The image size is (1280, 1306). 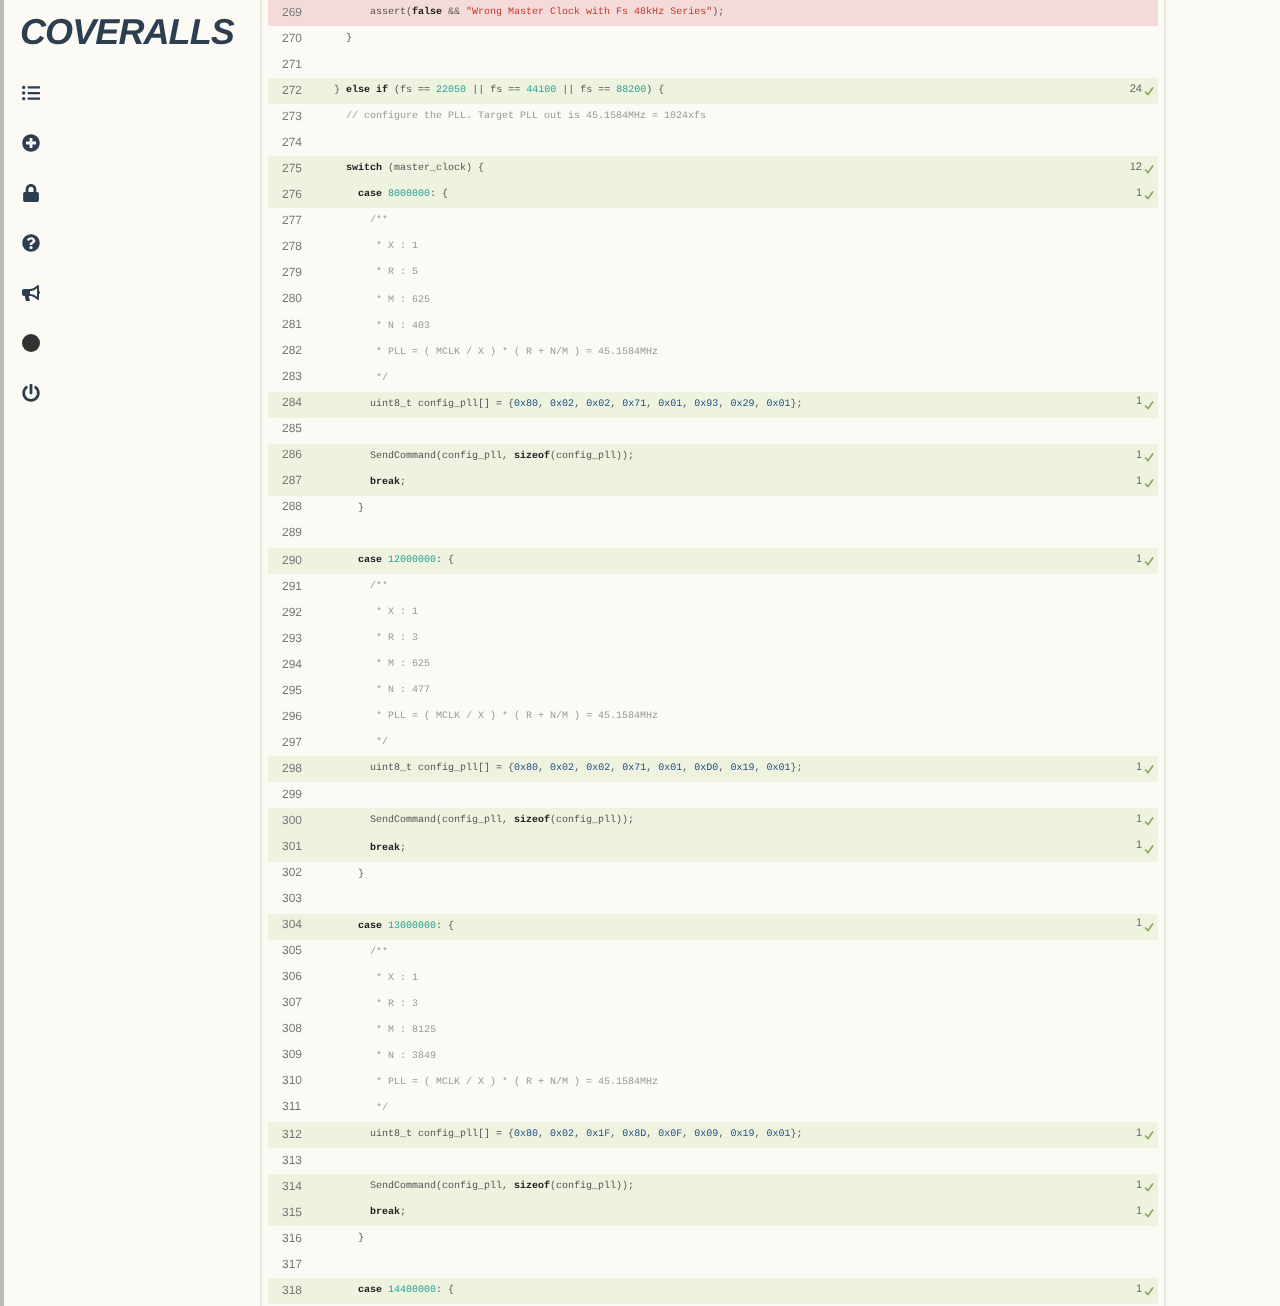 I want to click on list-icon, so click(x=31, y=93).